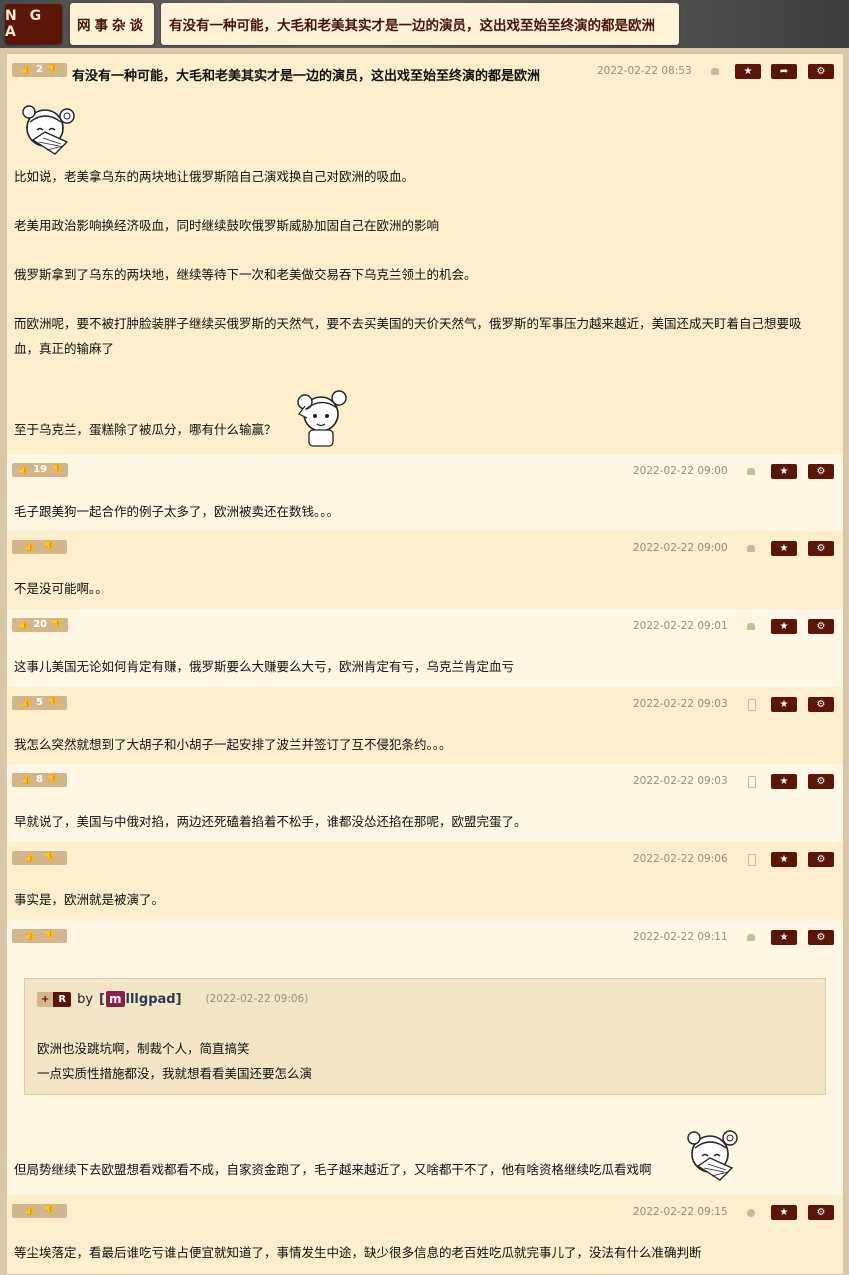 This screenshot has width=849, height=1275. Describe the element at coordinates (102, 999) in the screenshot. I see `quote-username-prefix: [` at that location.